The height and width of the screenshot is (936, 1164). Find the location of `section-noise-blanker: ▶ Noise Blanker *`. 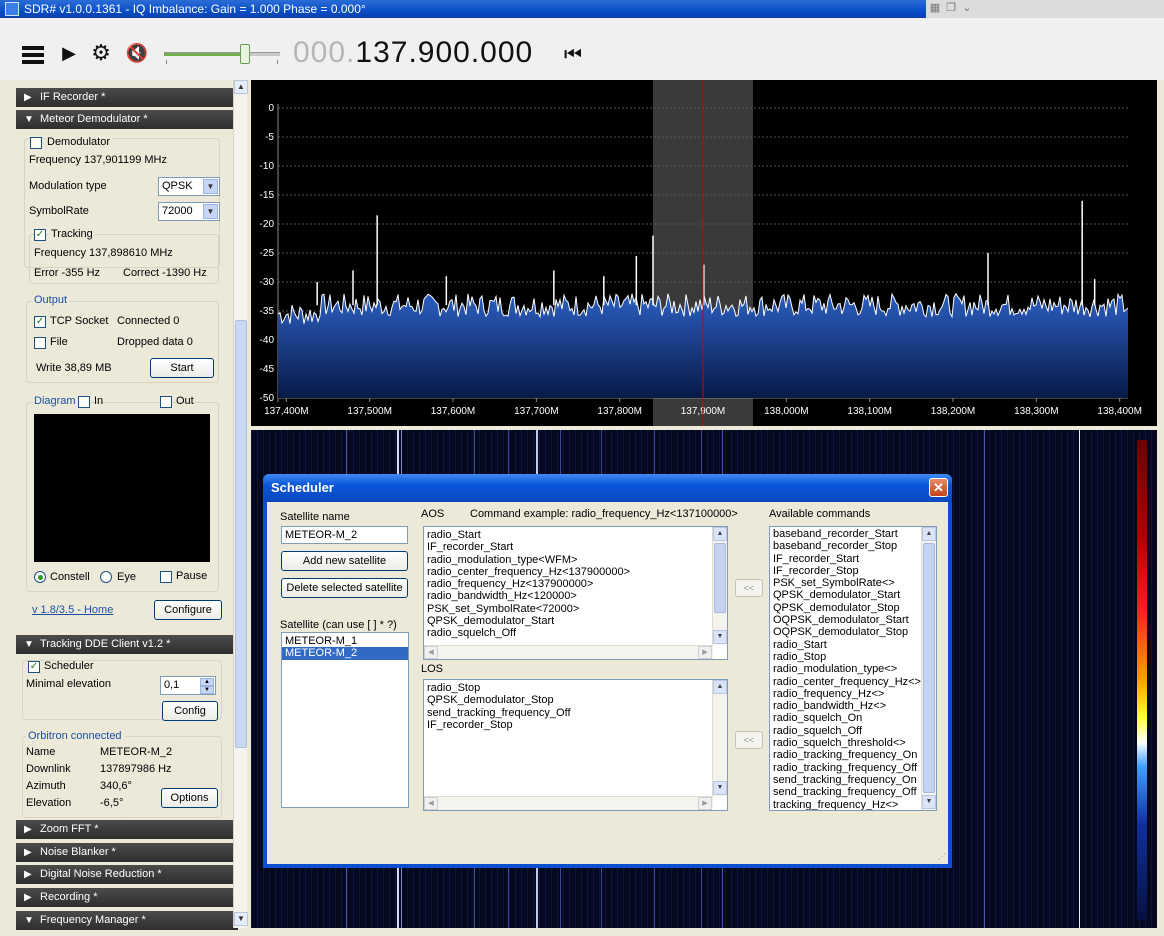

section-noise-blanker: ▶ Noise Blanker * is located at coordinates (127, 852).